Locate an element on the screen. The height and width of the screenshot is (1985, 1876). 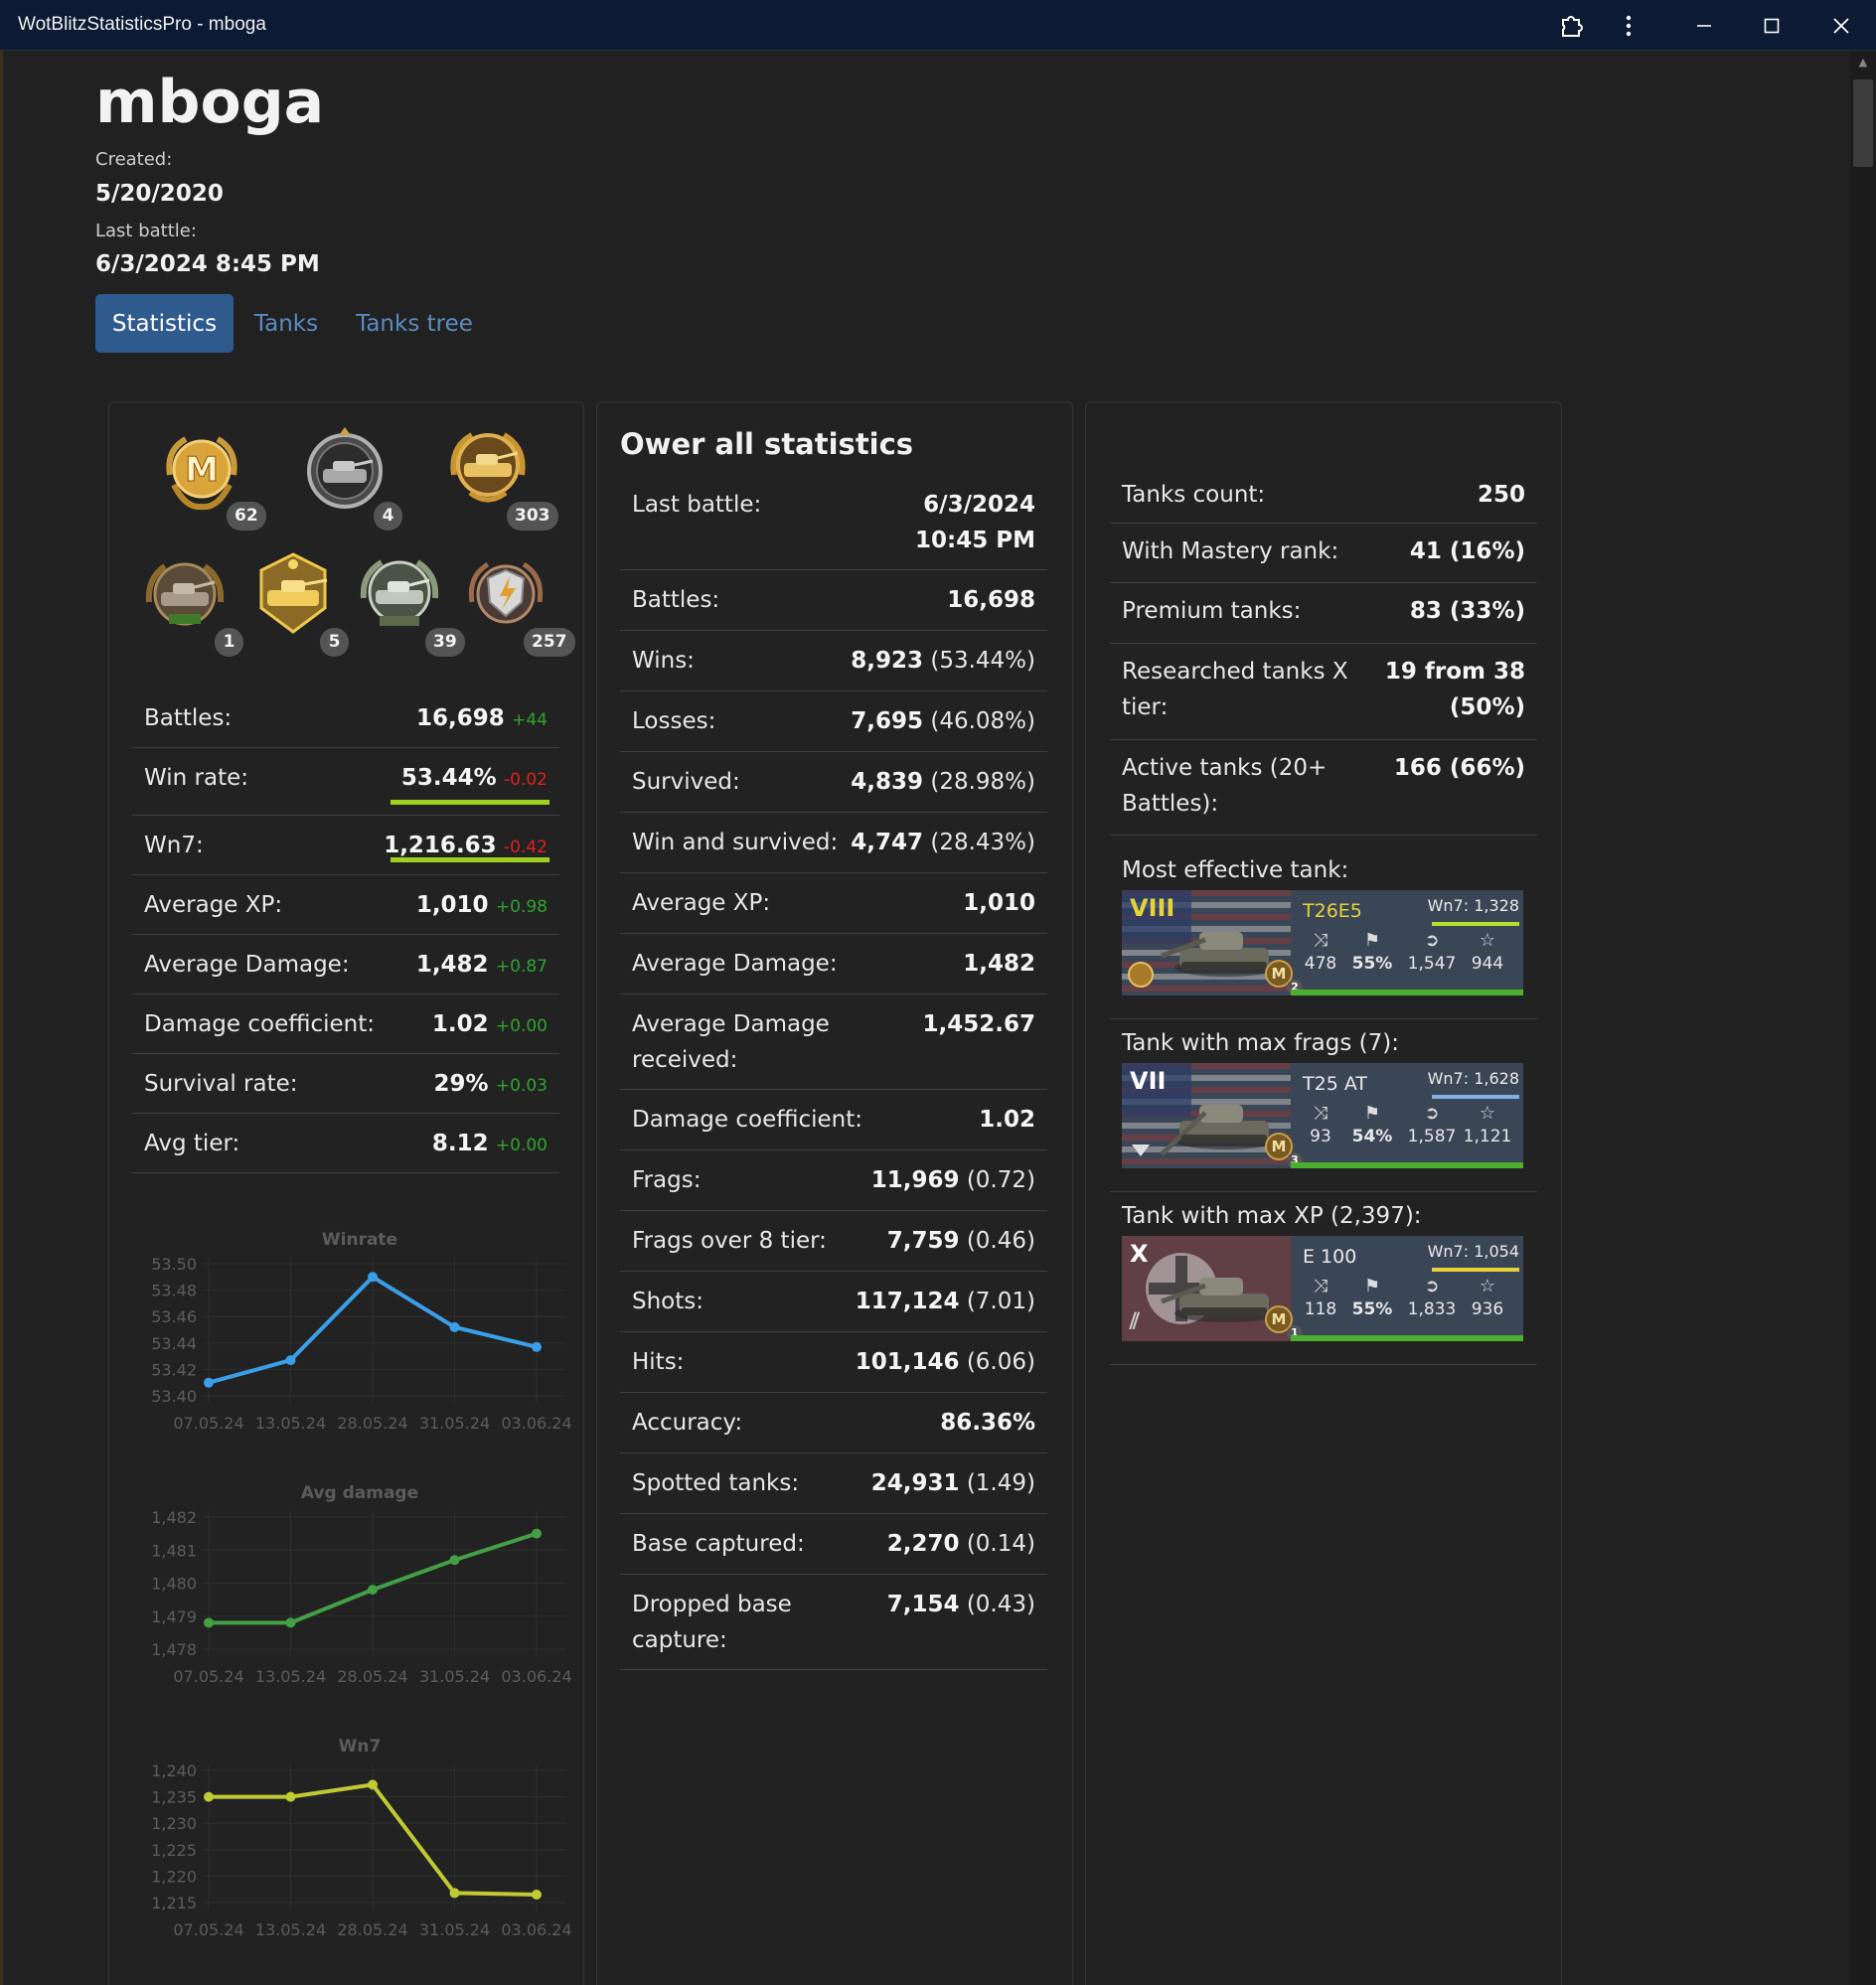
tanks-summary-label-text: Researched tanks X is located at coordinates (1235, 672).